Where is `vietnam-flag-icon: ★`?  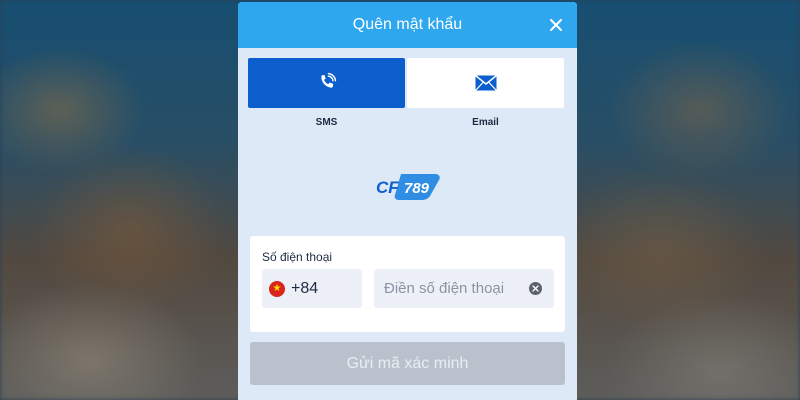 vietnam-flag-icon: ★ is located at coordinates (277, 288).